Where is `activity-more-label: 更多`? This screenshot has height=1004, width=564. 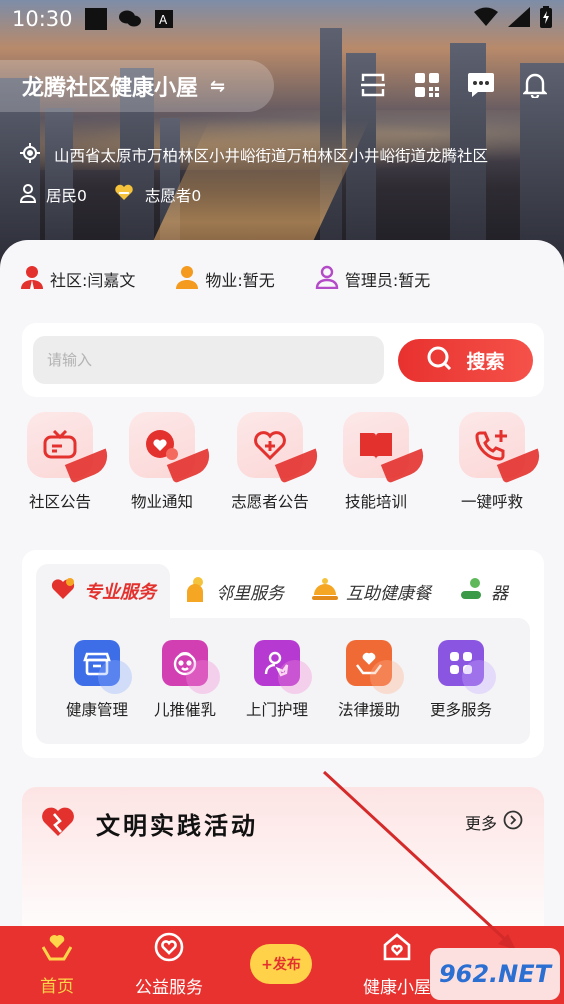 activity-more-label: 更多 is located at coordinates (481, 823).